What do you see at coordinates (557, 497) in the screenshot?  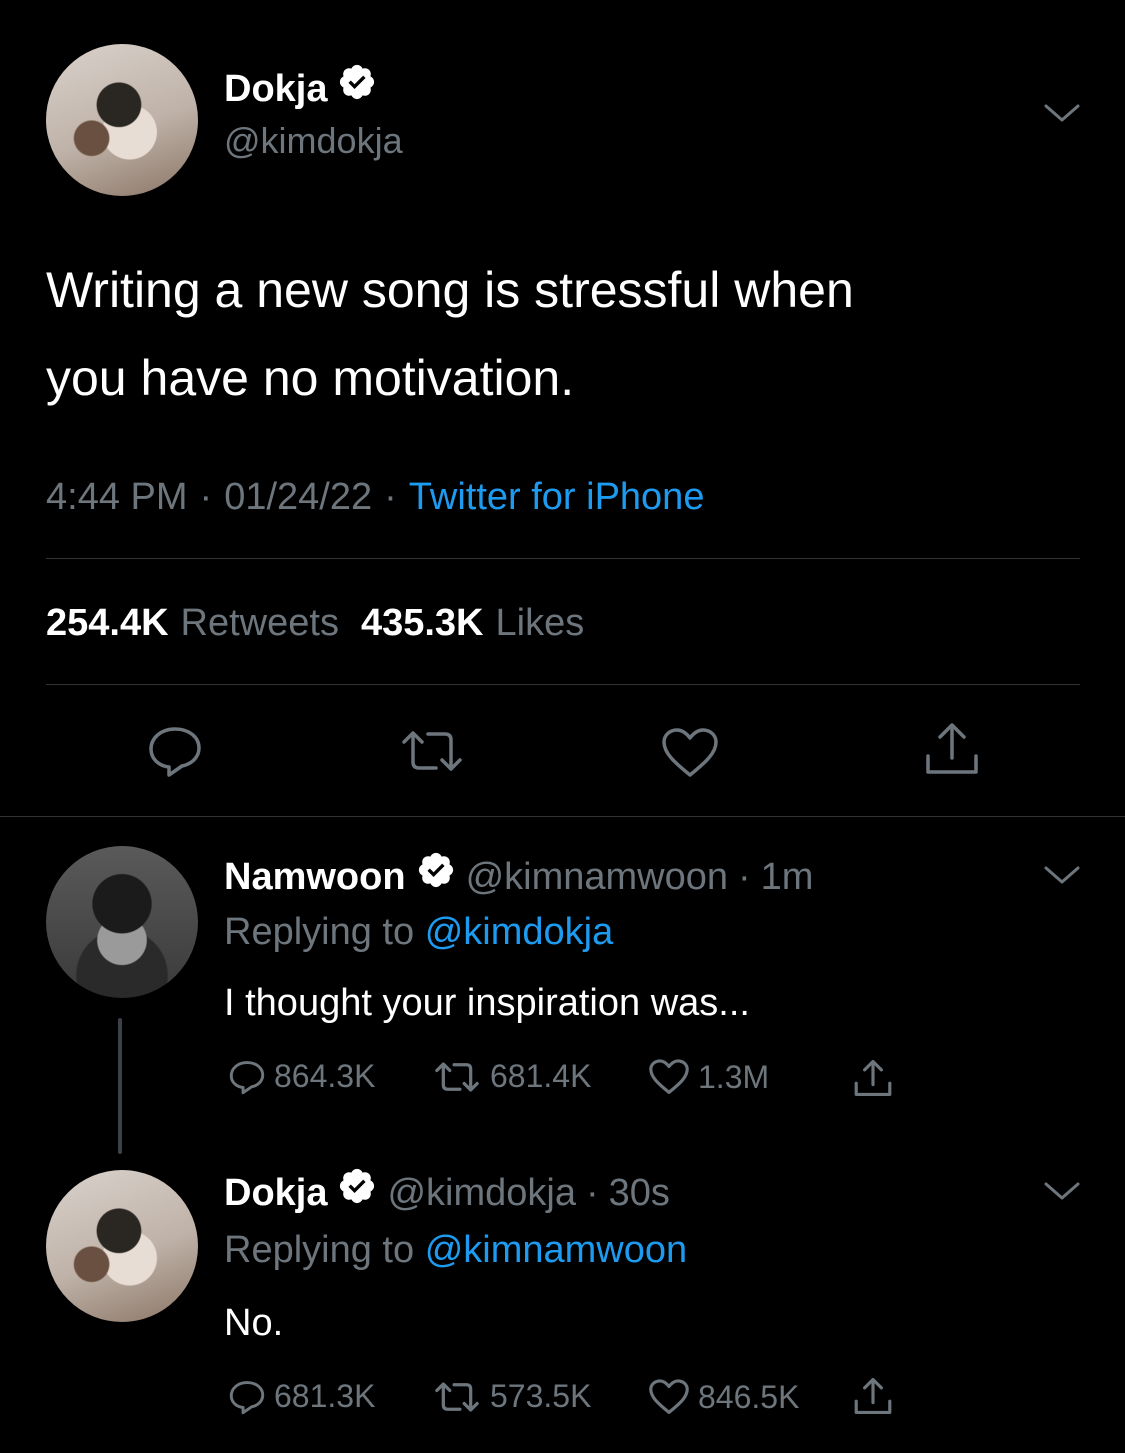 I see `tweet-source-link: Twitter for iPhone` at bounding box center [557, 497].